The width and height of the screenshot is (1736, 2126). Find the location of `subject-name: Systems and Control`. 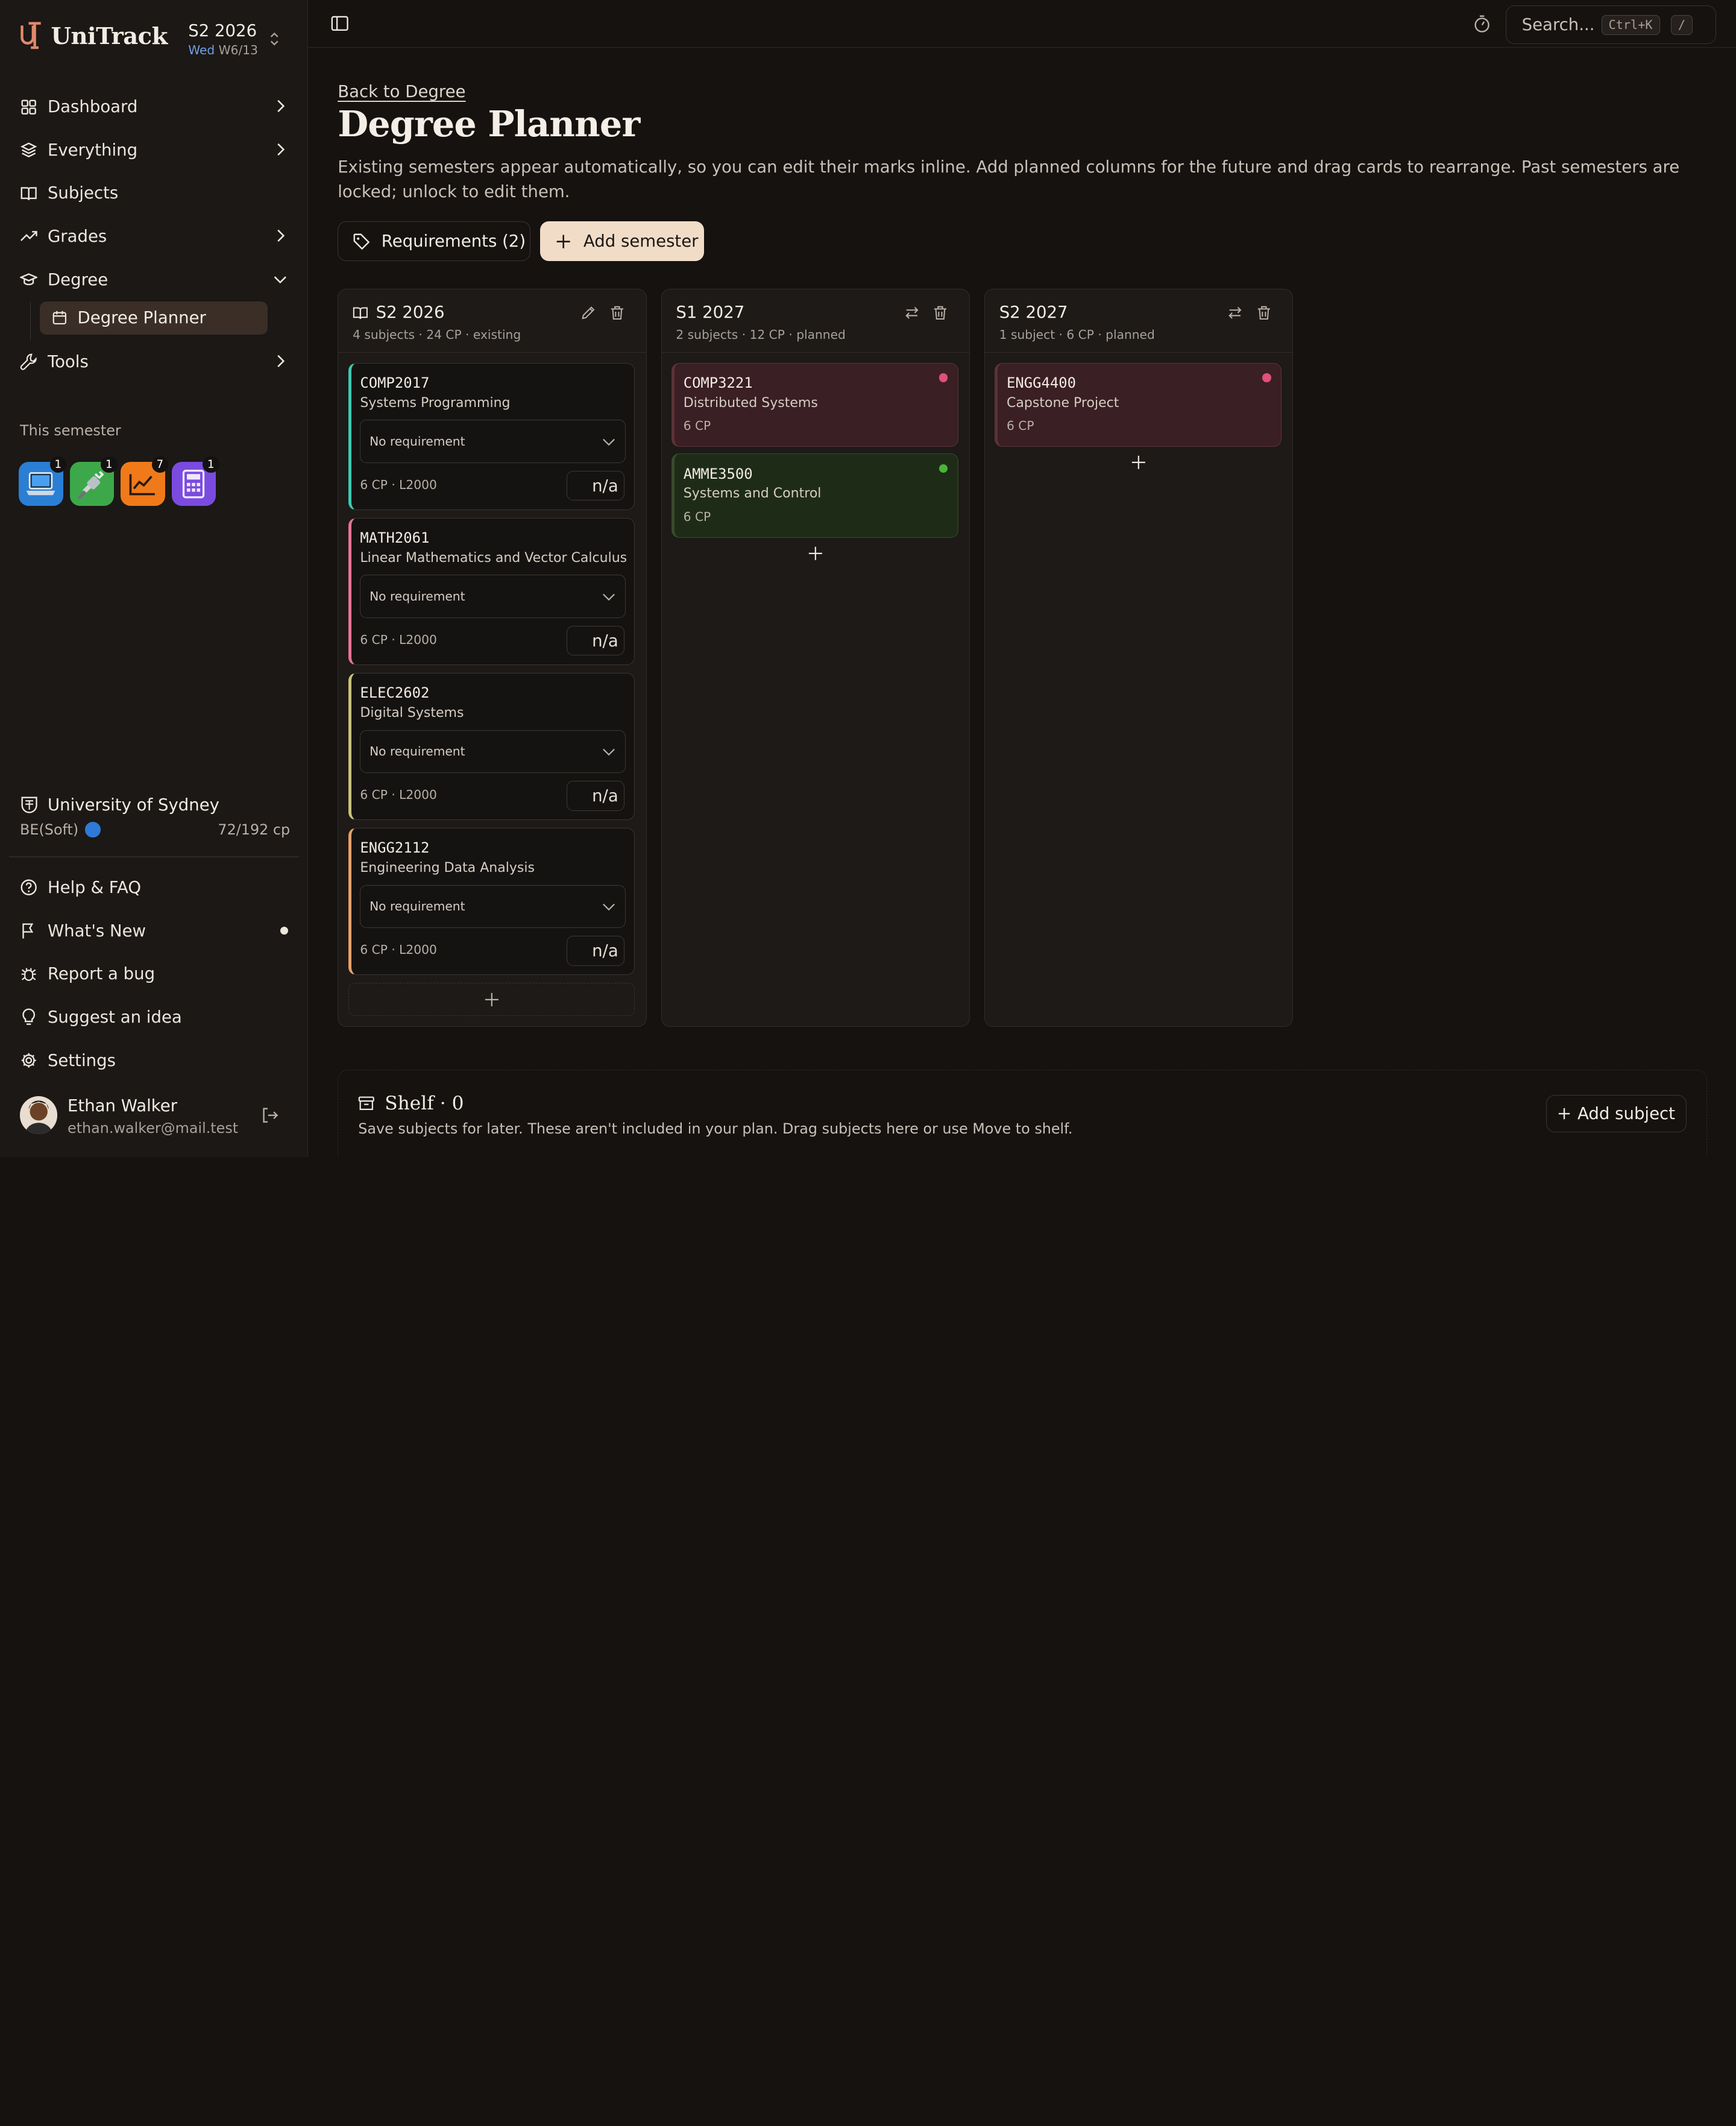

subject-name: Systems and Control is located at coordinates (752, 494).